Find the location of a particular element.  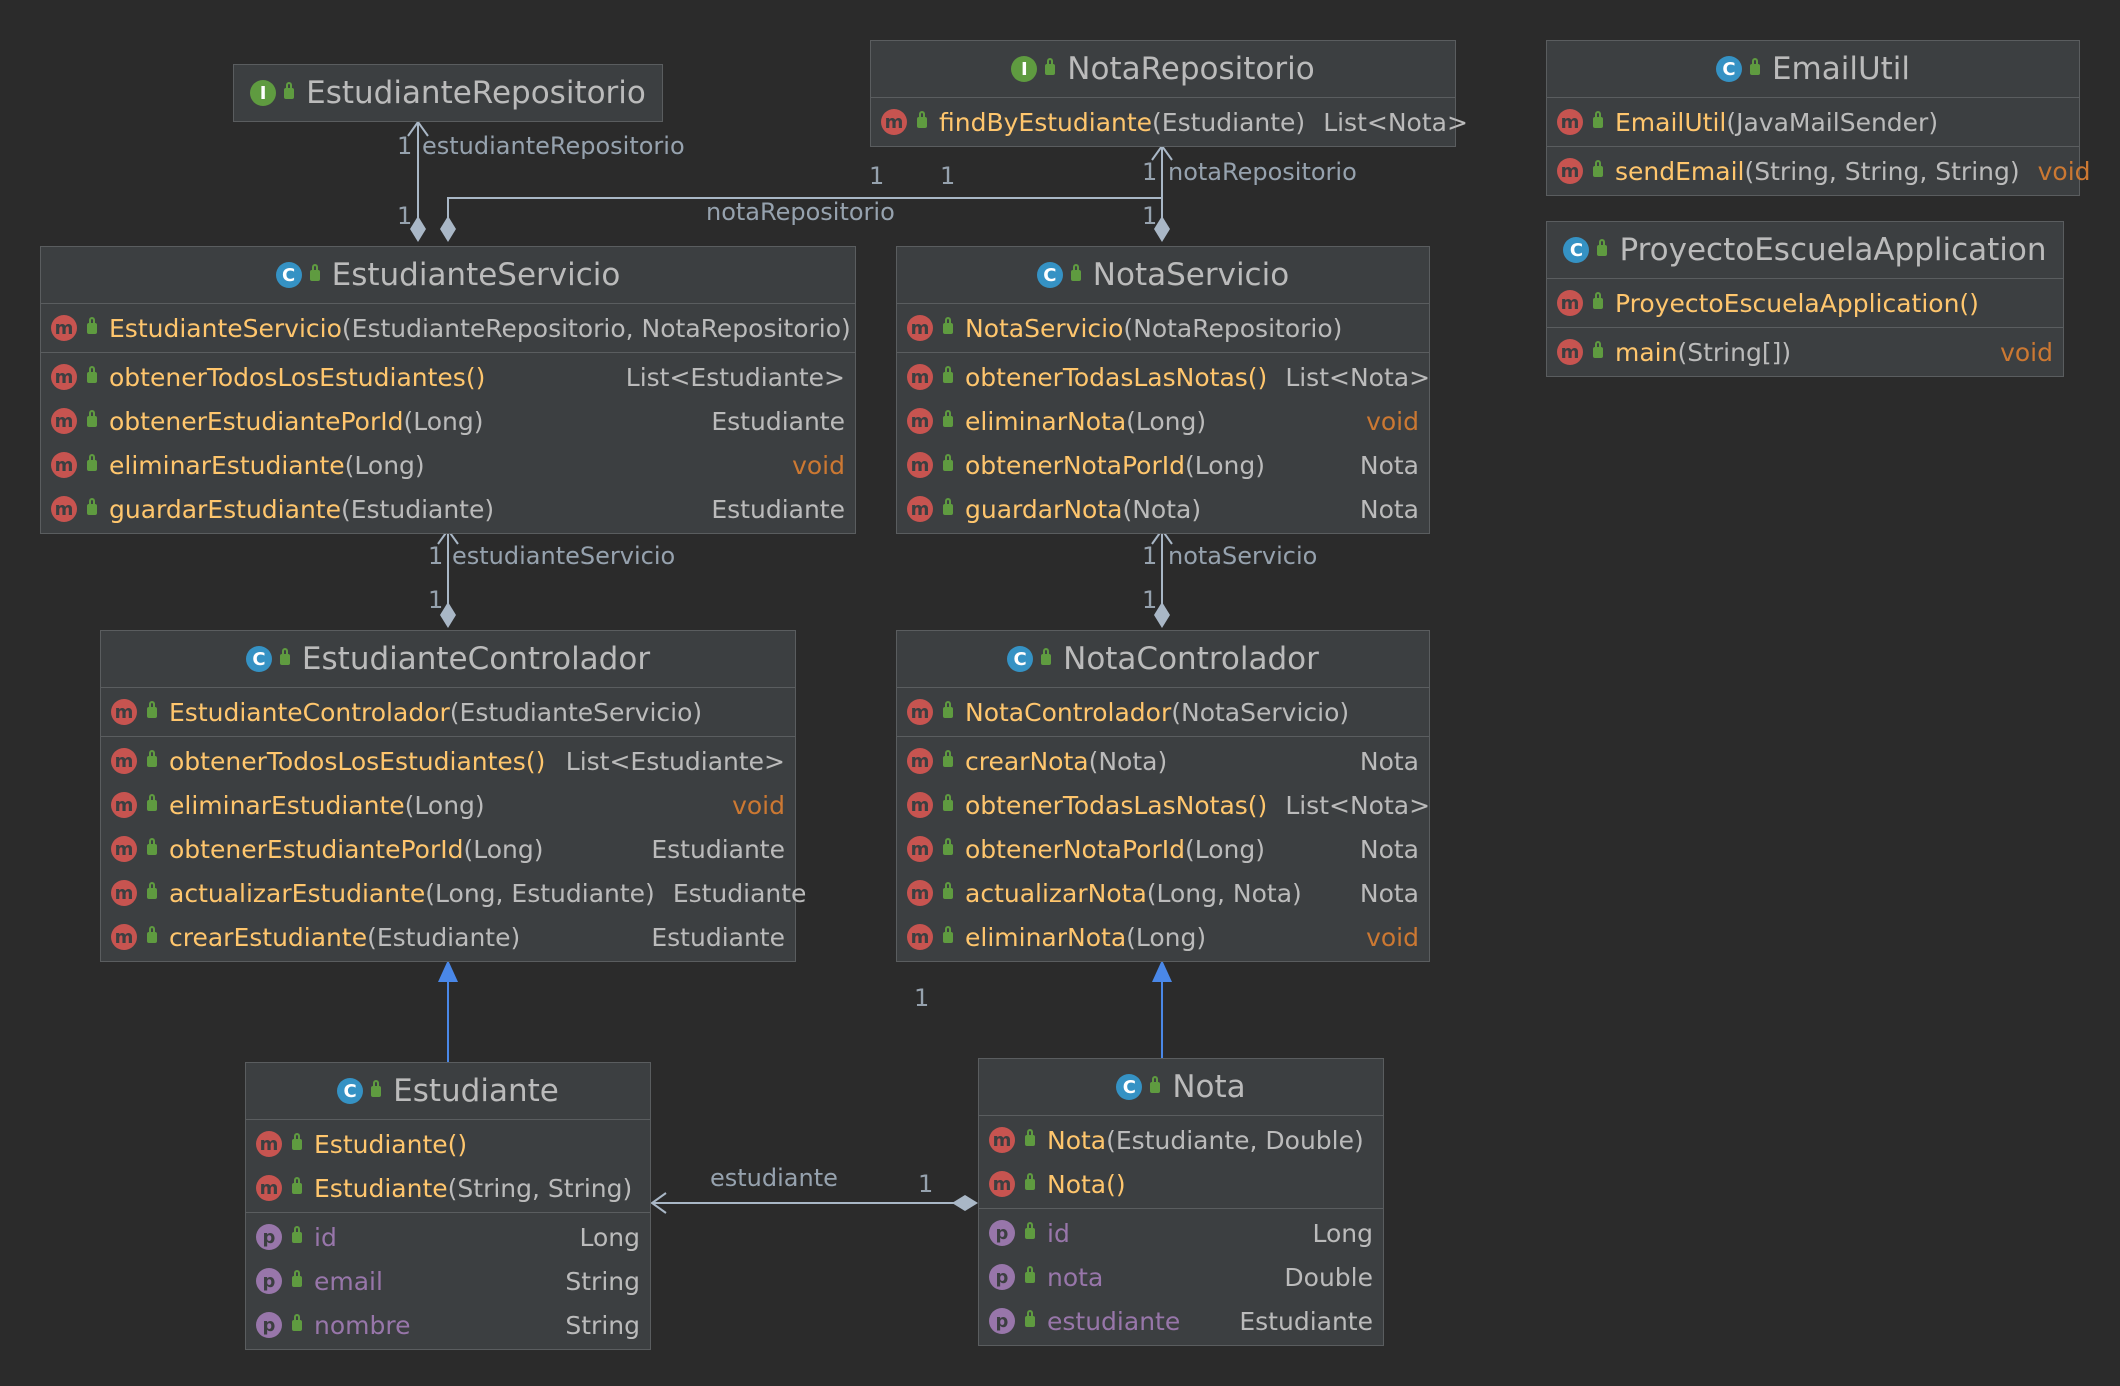

return-type: List<Estudiante> is located at coordinates (735, 377).